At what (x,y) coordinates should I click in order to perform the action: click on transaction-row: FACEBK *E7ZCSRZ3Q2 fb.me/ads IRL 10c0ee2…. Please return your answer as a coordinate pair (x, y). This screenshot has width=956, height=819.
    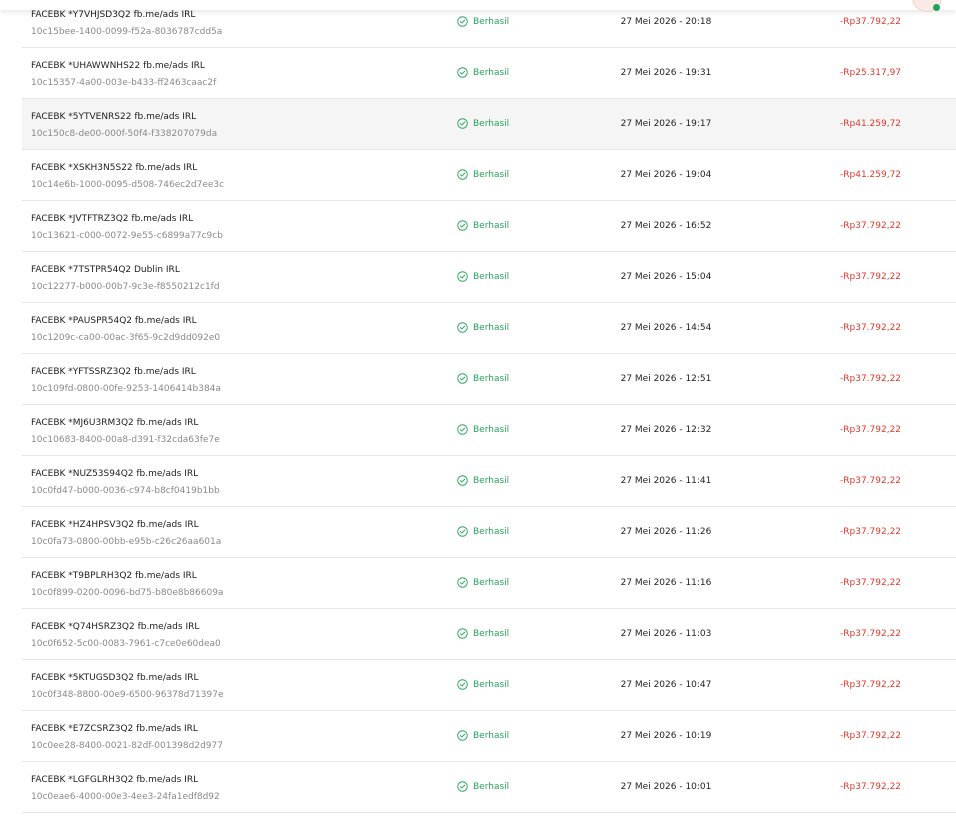
    Looking at the image, I should click on (489, 736).